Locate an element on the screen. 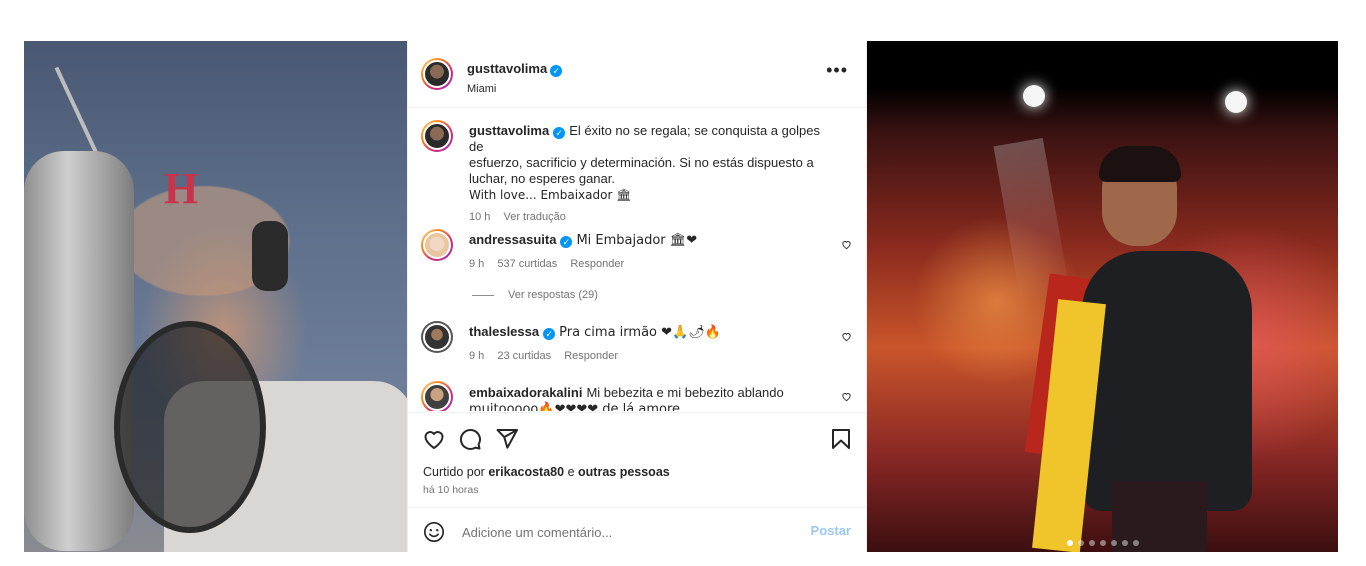 The height and width of the screenshot is (566, 1366). carousel-dots is located at coordinates (1102, 543).